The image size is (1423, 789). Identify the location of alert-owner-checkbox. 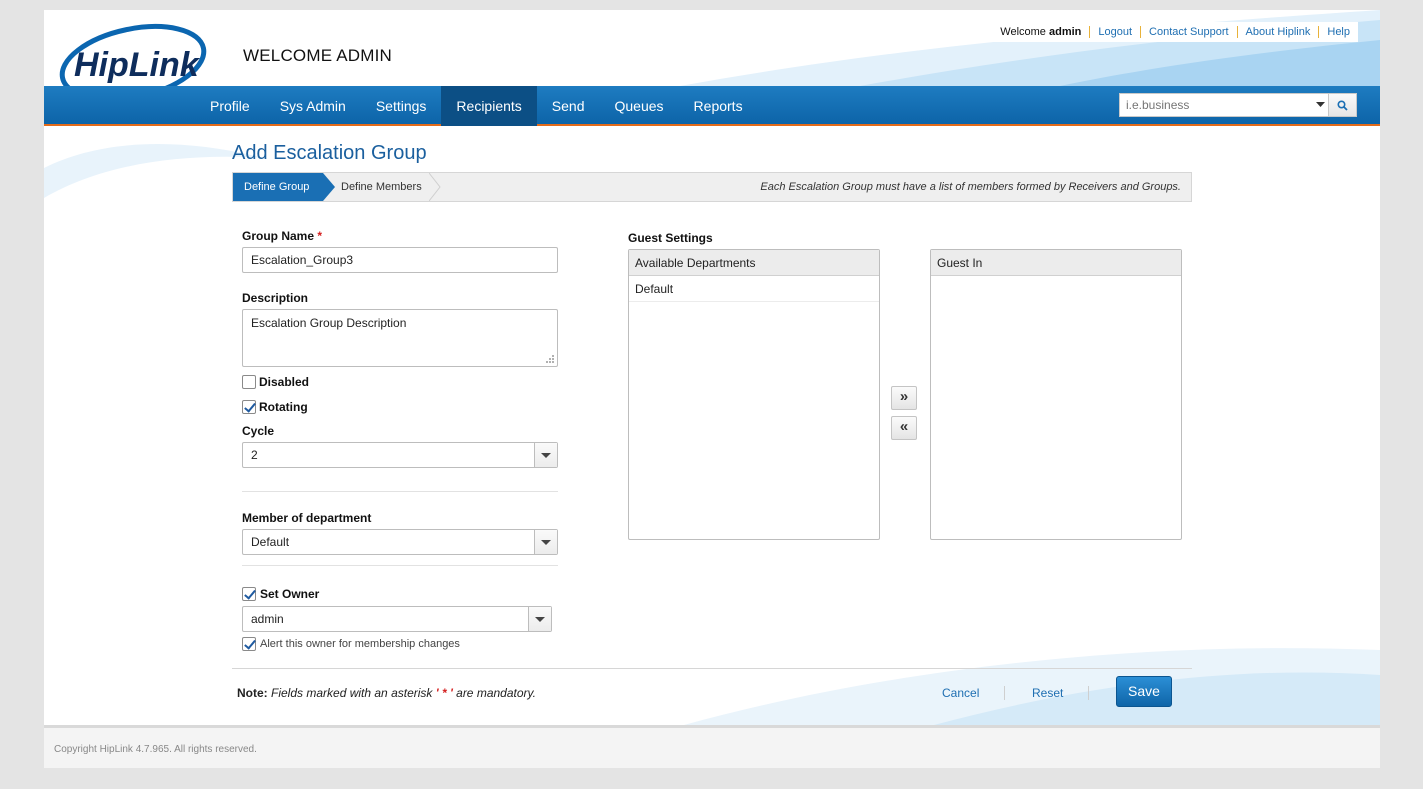
(249, 644).